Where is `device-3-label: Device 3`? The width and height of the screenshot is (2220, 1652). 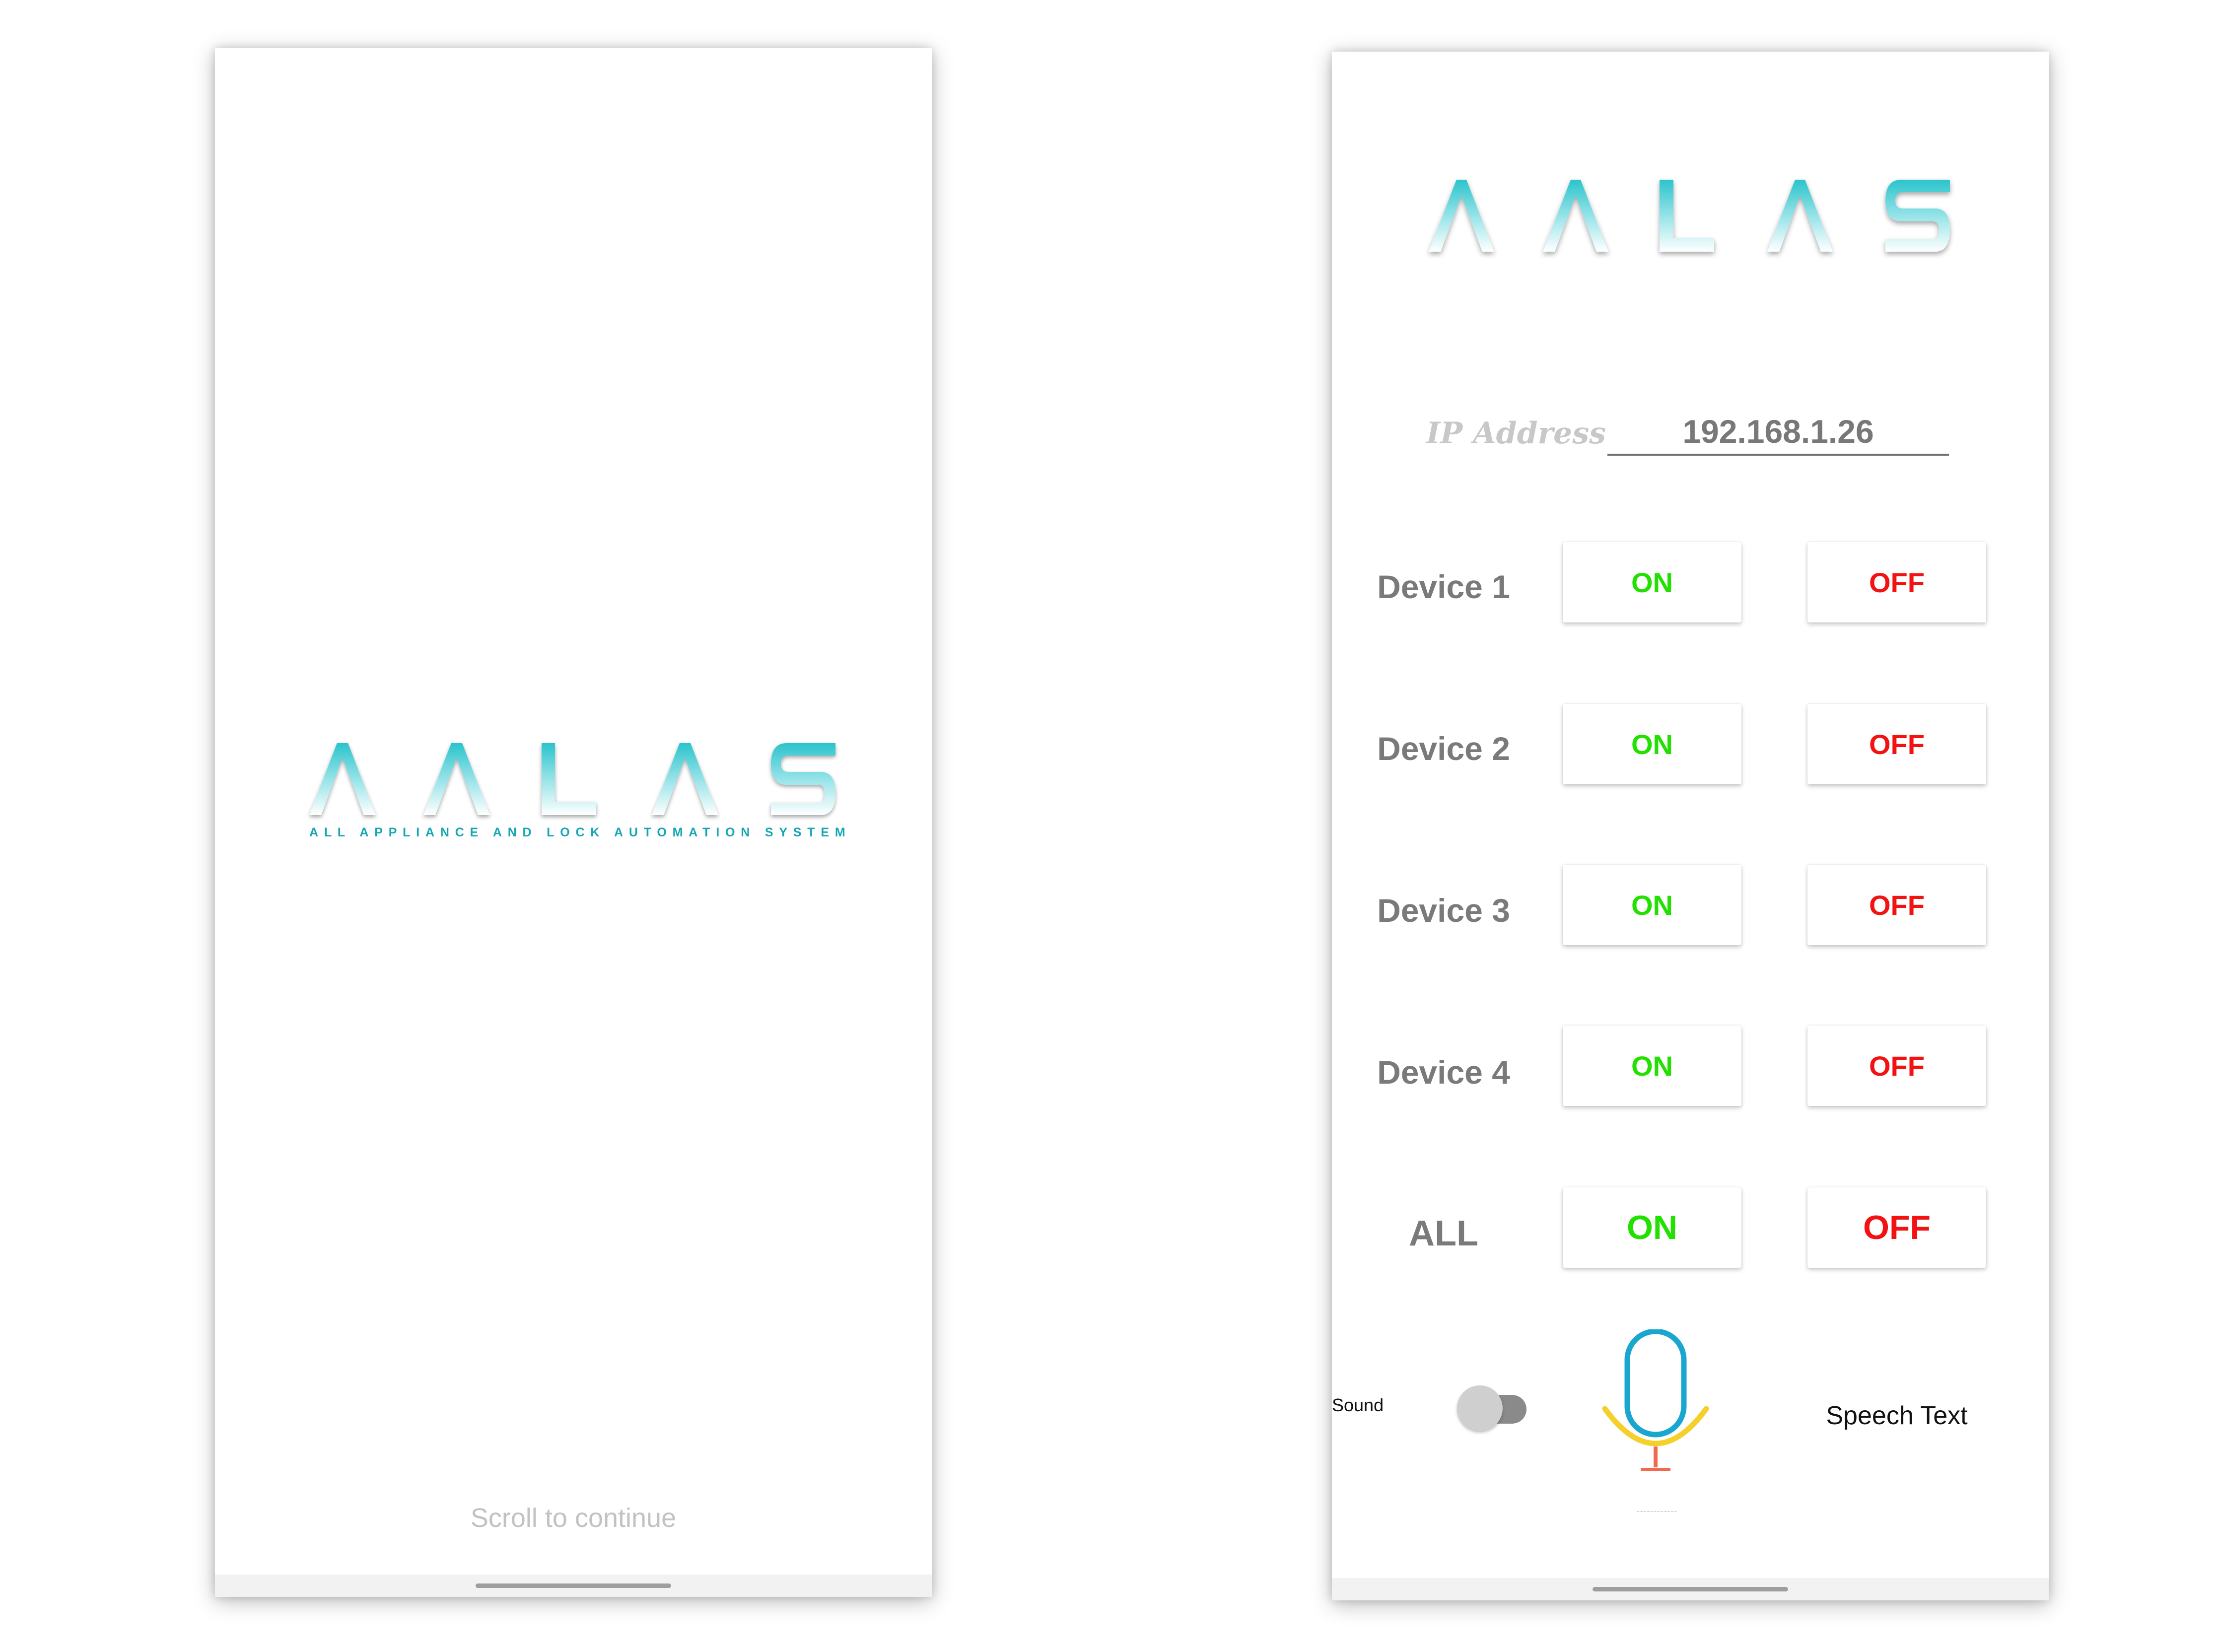
device-3-label: Device 3 is located at coordinates (1443, 911).